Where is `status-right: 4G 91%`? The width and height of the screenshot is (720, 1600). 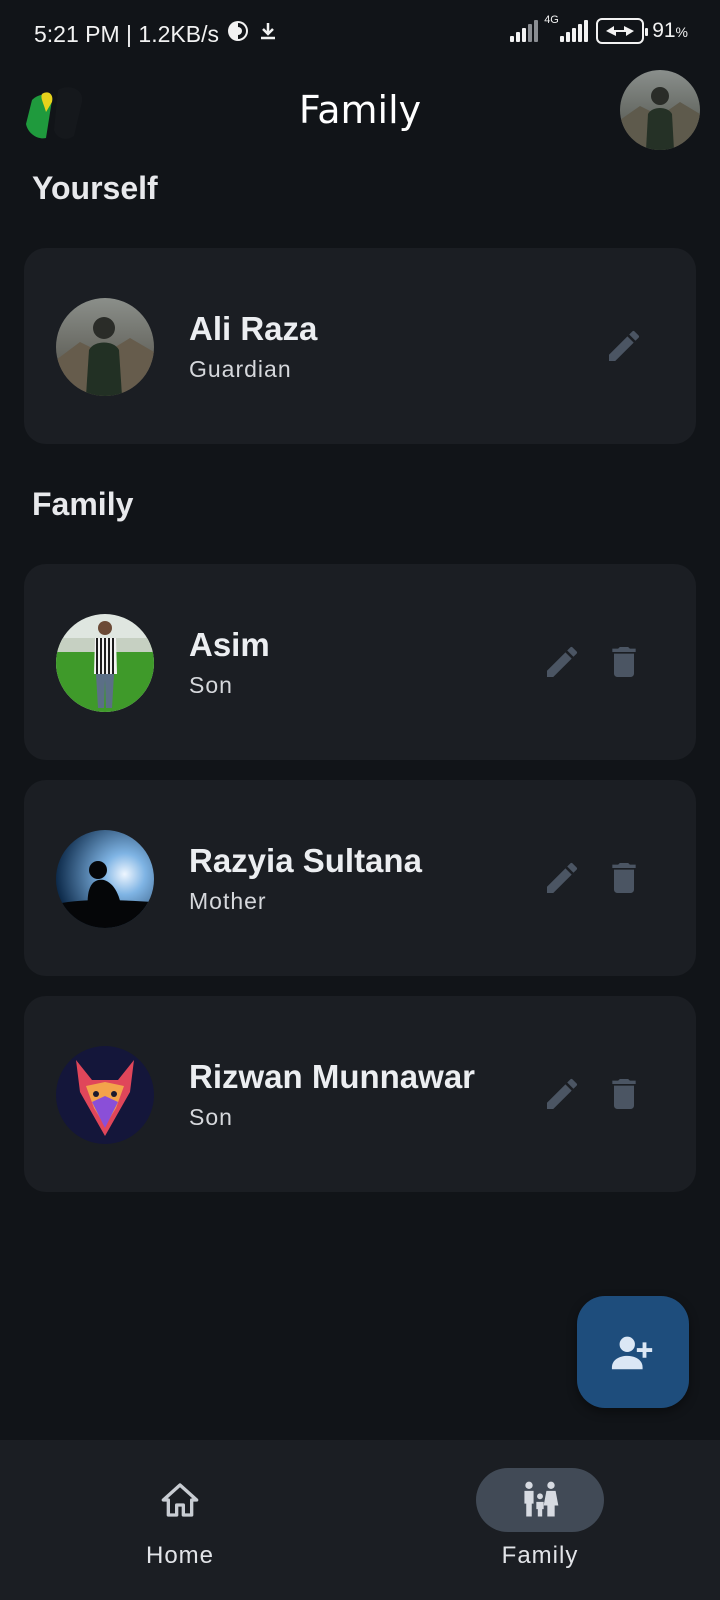
status-right: 4G 91% is located at coordinates (599, 29).